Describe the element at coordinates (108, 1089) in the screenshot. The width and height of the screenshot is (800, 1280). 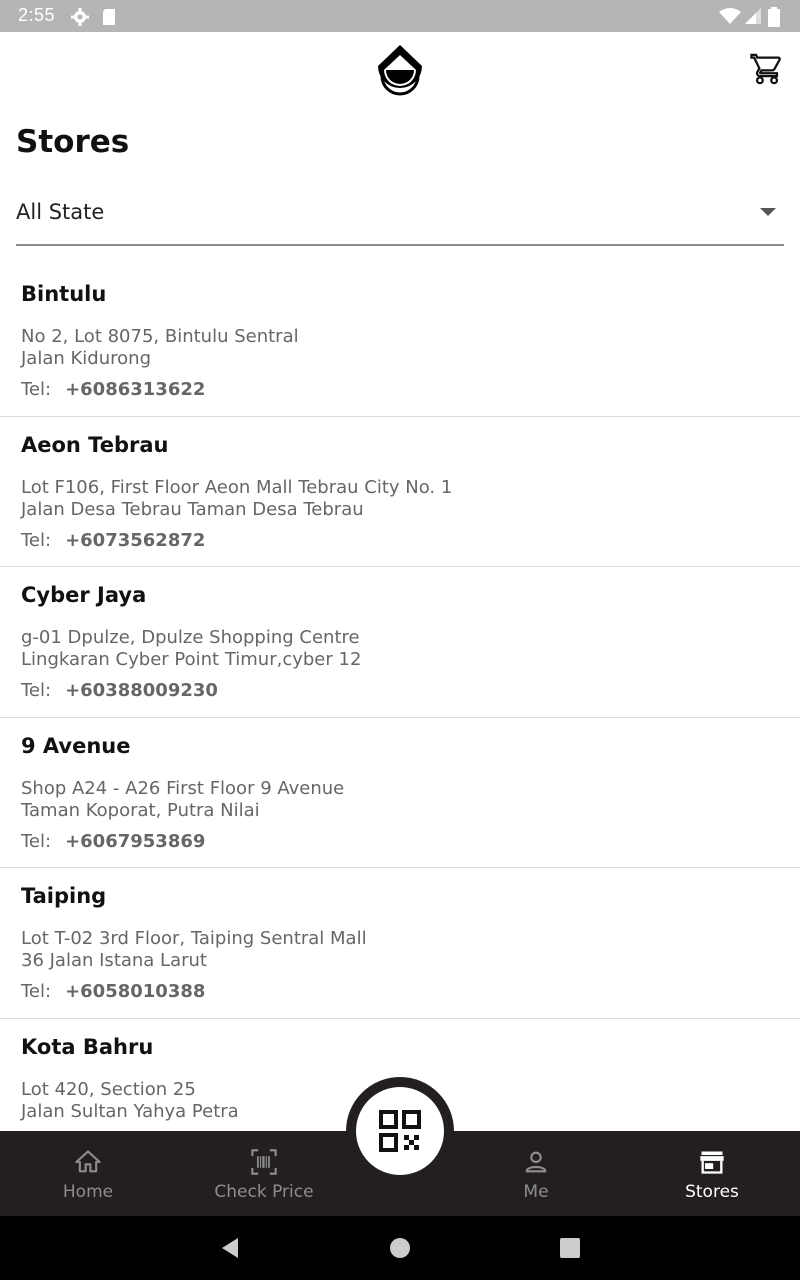
I see `store-address-line1: Lot 420, Section 25` at that location.